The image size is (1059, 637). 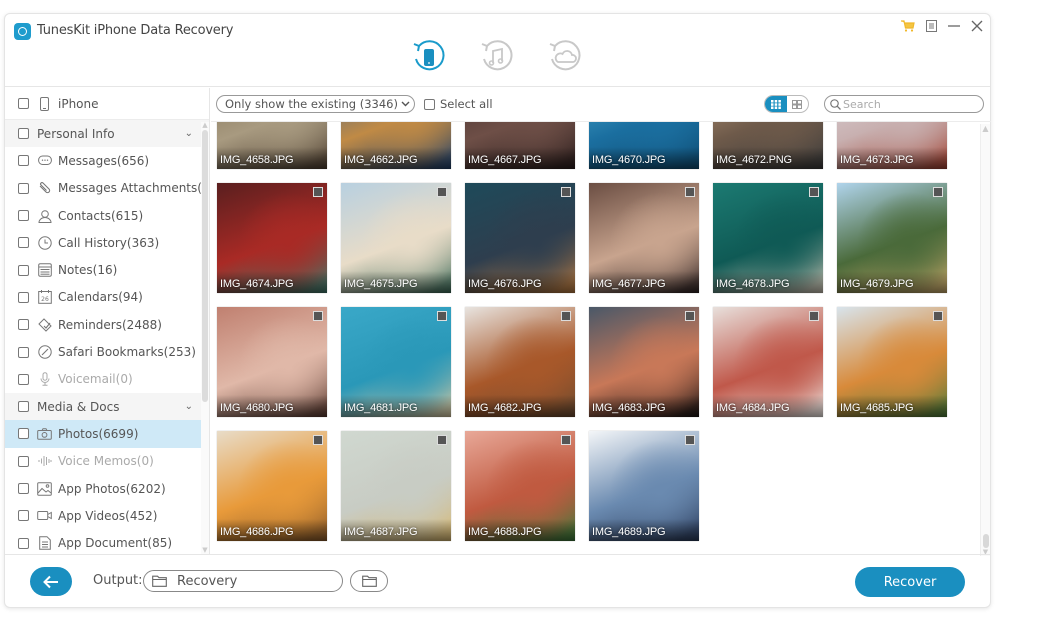 I want to click on photo-thumbnail: IMG_4686.JPG, so click(x=272, y=486).